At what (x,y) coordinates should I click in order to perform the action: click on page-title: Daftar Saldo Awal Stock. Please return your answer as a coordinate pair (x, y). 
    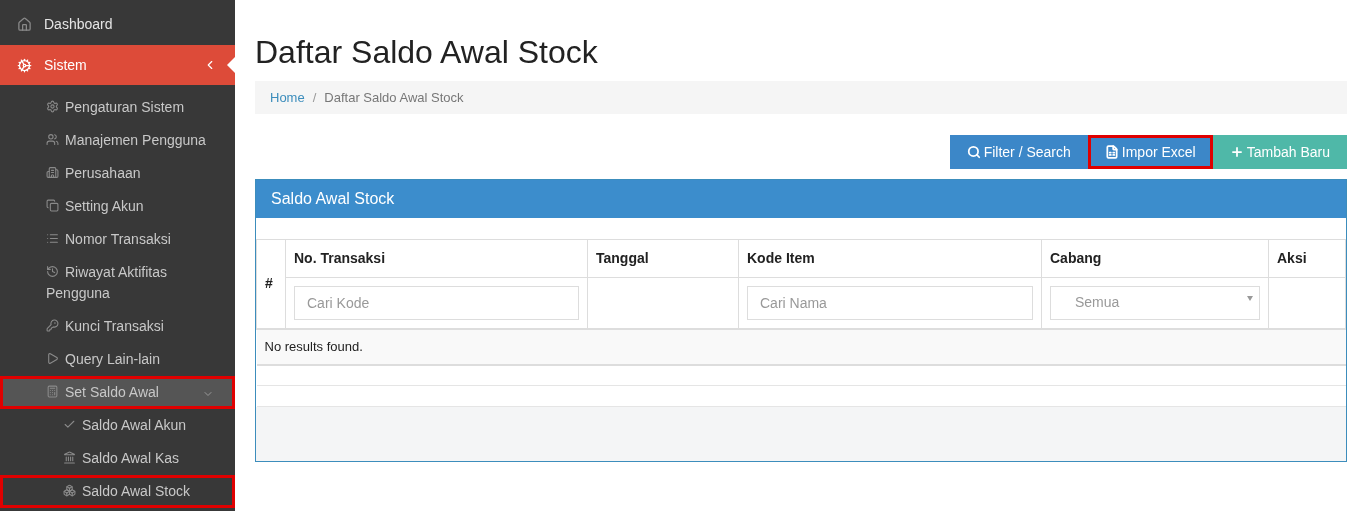
    Looking at the image, I should click on (427, 52).